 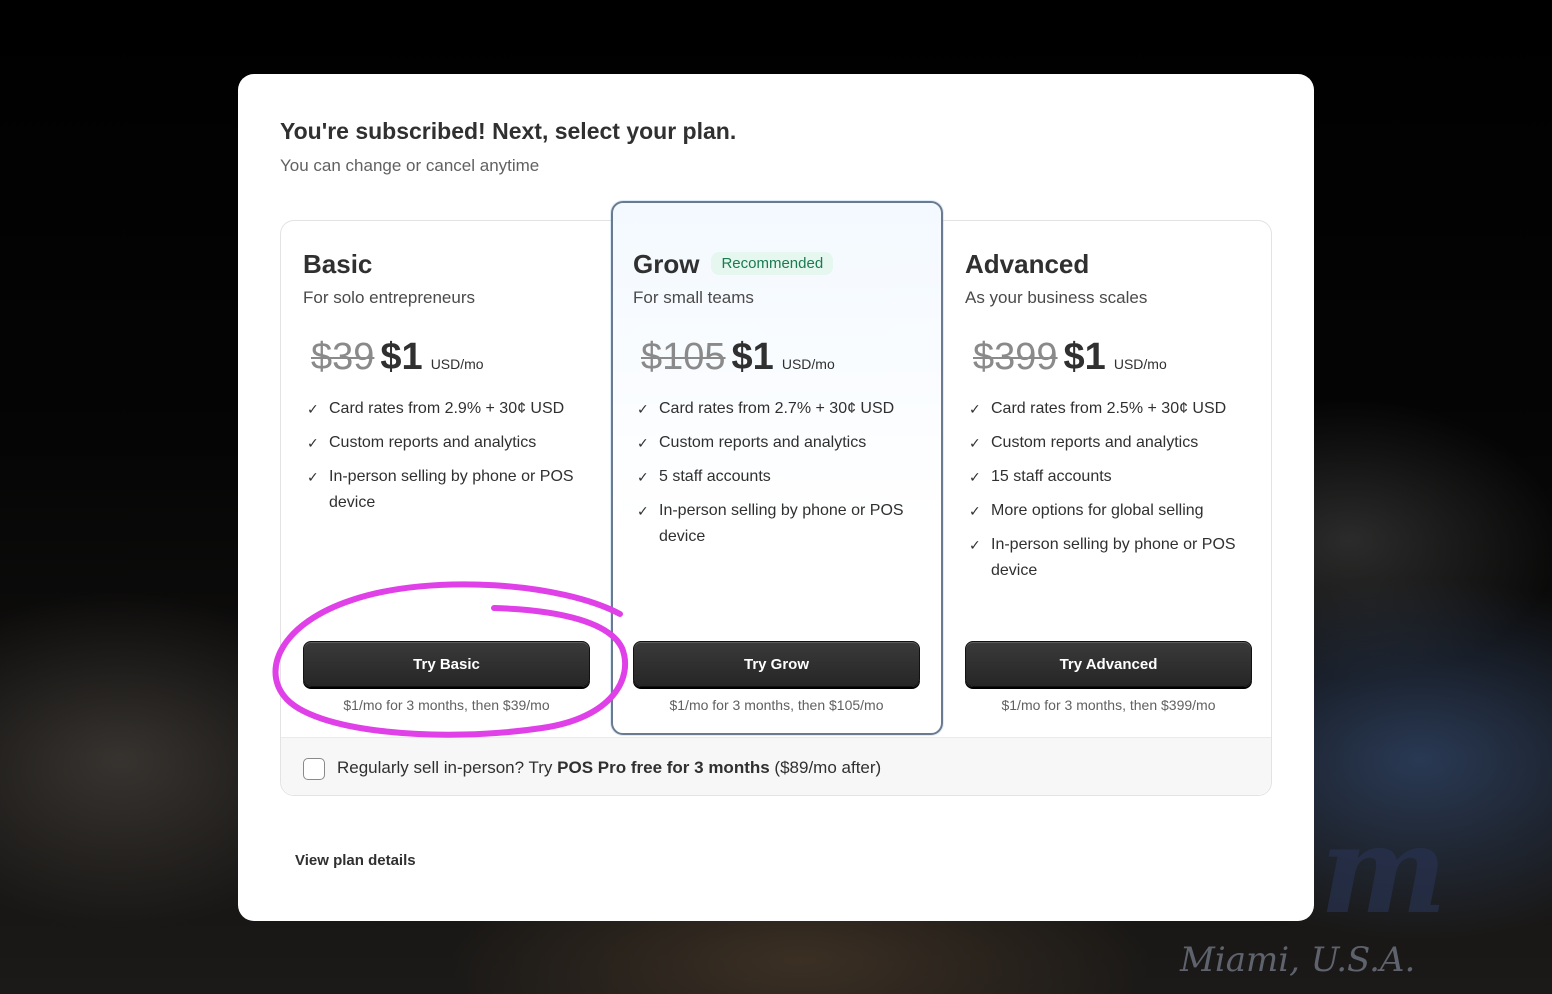 I want to click on plan-name: Basic, so click(x=338, y=264).